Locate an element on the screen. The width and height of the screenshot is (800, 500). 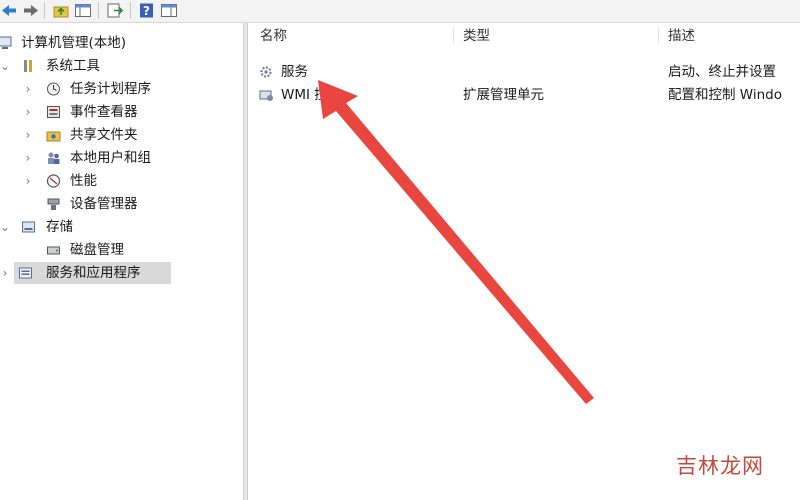
action-pane-icon is located at coordinates (169, 10).